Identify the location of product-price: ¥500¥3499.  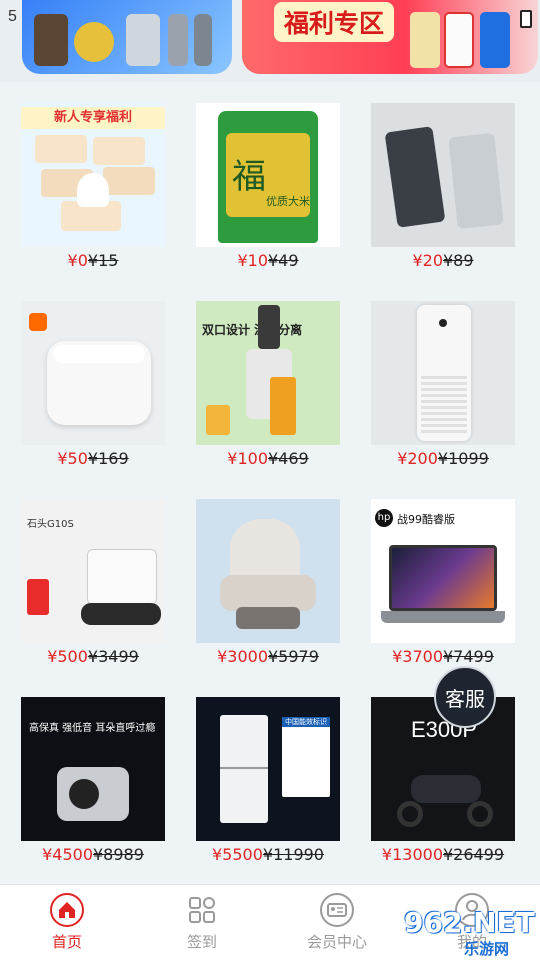
(93, 656).